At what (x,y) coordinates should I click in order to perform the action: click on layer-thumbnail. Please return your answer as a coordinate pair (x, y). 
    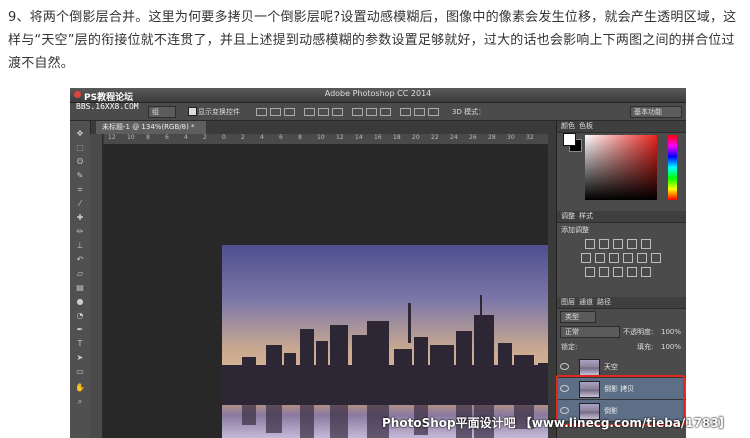
    Looking at the image, I should click on (589, 367).